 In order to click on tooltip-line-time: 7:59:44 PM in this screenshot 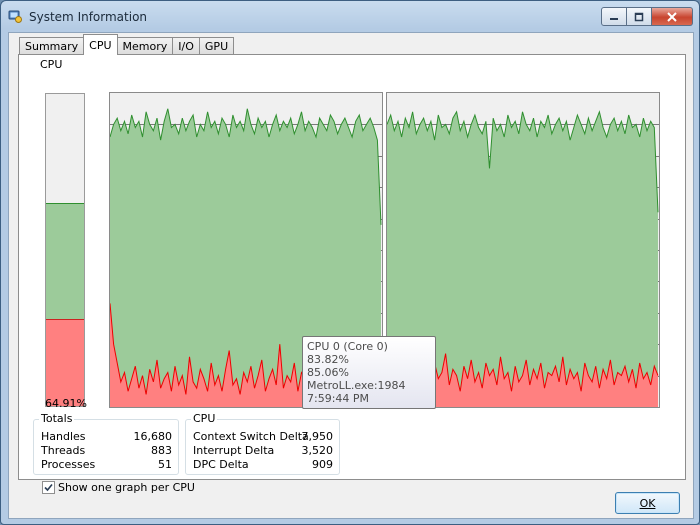, I will do `click(338, 398)`.